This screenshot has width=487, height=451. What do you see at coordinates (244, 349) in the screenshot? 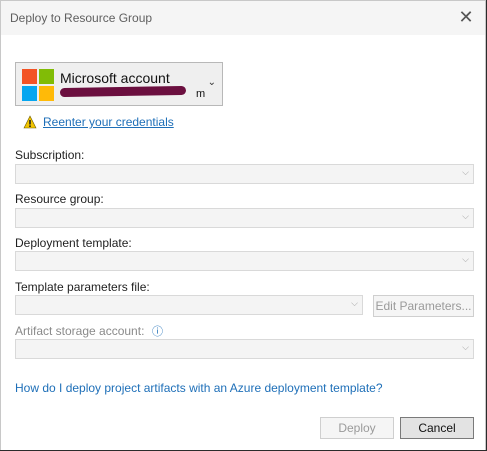
I see `artifact-storage-dropdown: ⌵` at bounding box center [244, 349].